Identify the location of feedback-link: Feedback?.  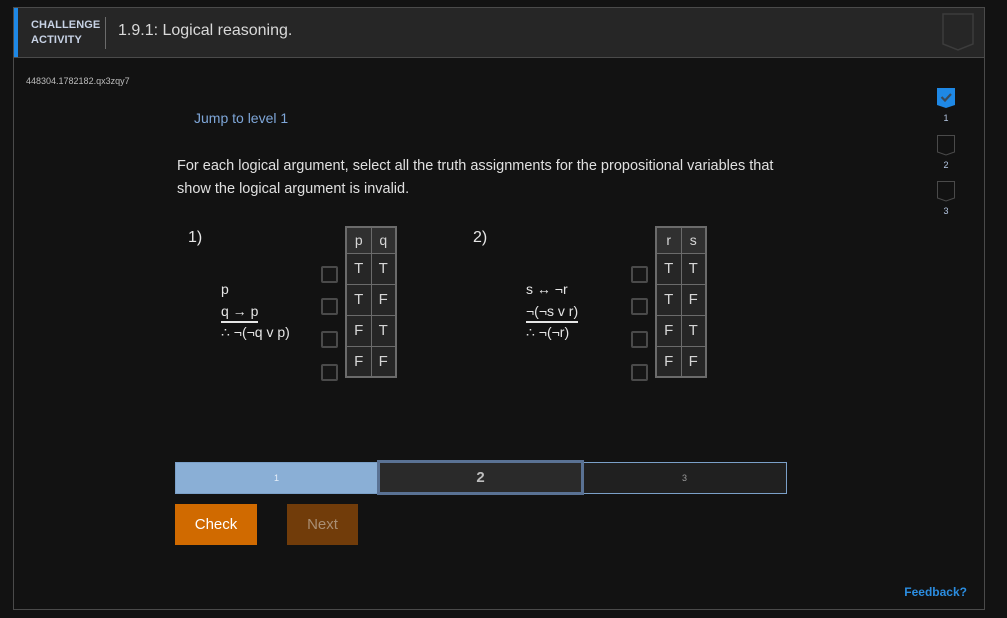
(935, 592).